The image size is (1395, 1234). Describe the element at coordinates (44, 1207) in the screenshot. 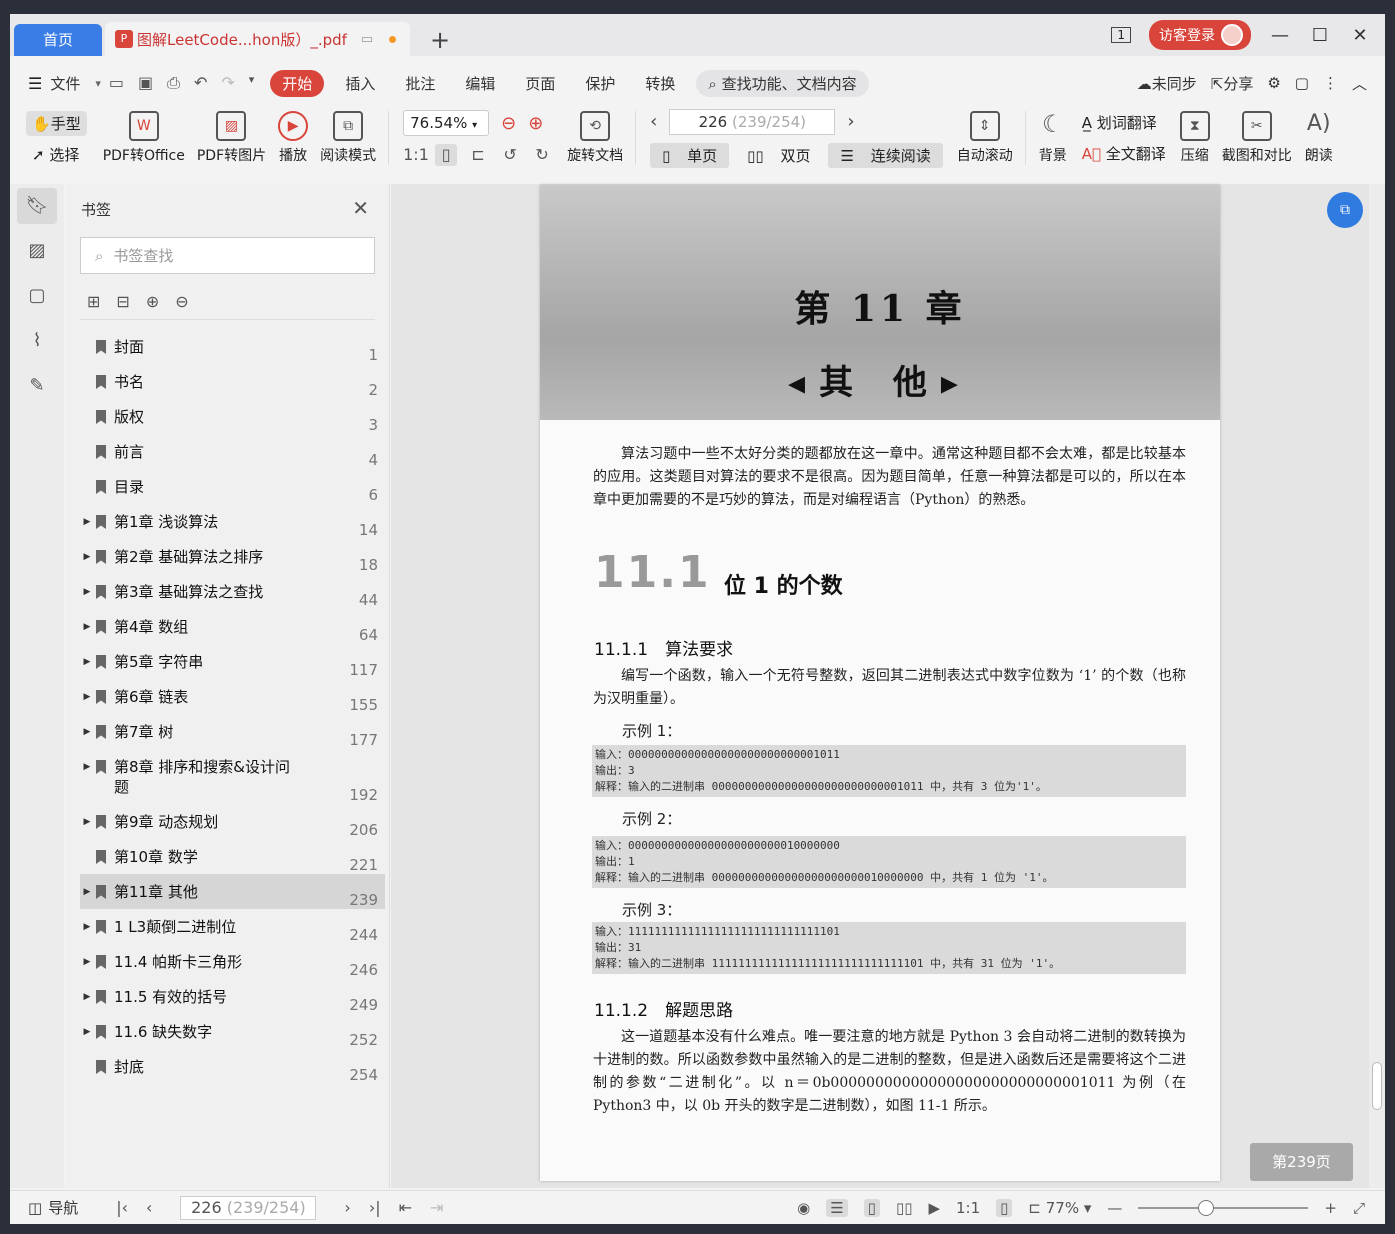

I see `nav-toggle: ◫ 导航` at that location.